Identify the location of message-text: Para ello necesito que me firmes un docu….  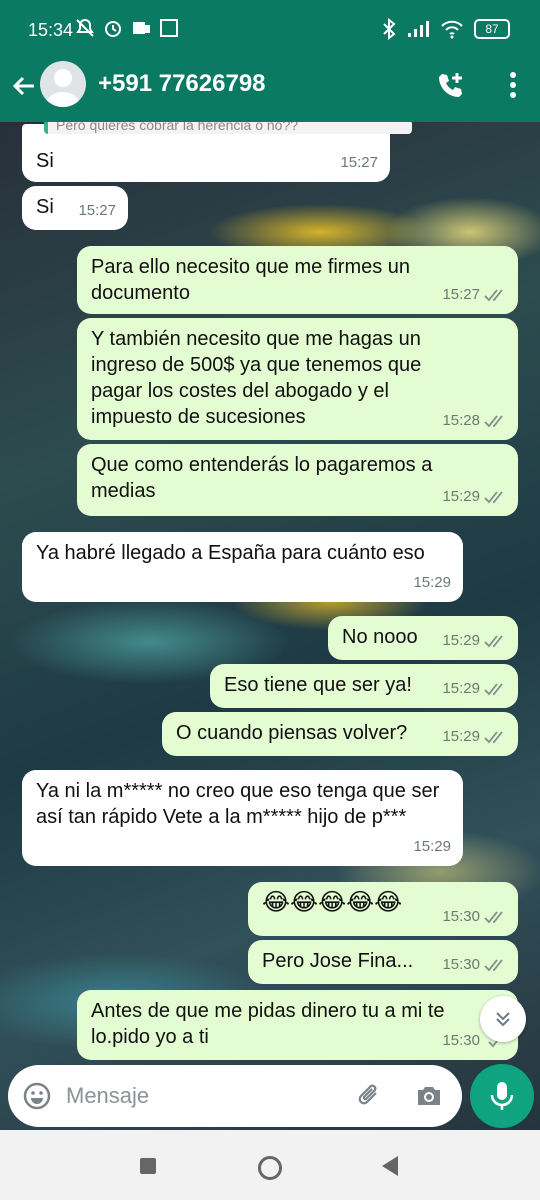
(251, 280).